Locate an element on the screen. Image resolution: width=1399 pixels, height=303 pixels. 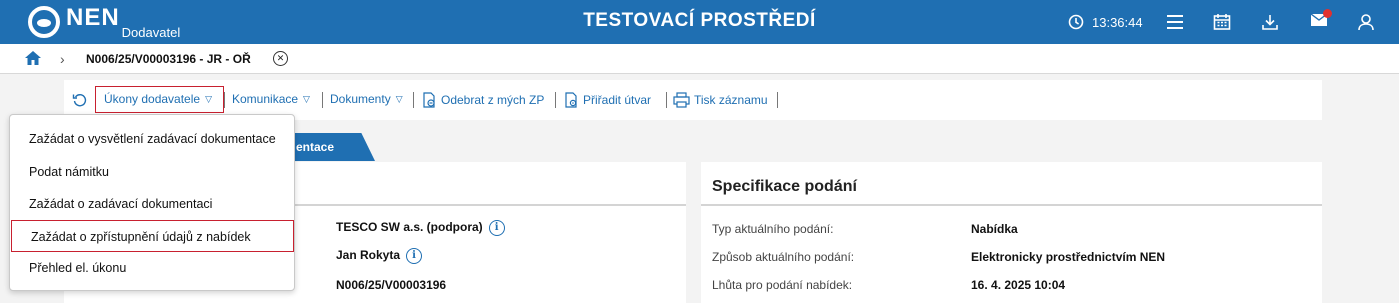
home-icon is located at coordinates (33, 60).